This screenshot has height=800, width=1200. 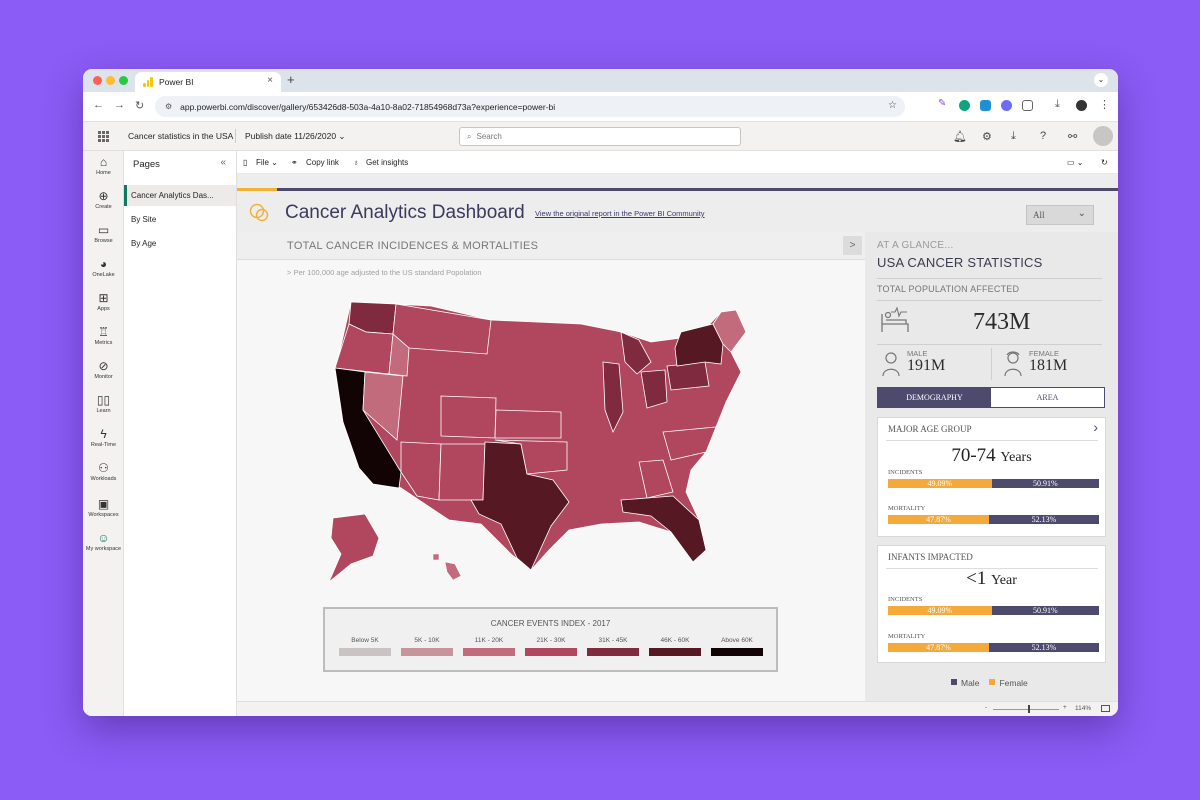 What do you see at coordinates (1006, 105) in the screenshot?
I see `gear-extension-icon` at bounding box center [1006, 105].